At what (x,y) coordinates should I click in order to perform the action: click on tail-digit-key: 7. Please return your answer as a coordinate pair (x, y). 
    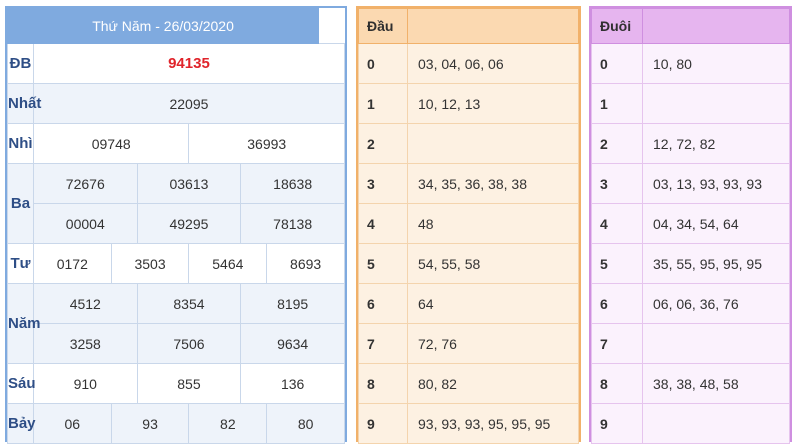
    Looking at the image, I should click on (617, 343).